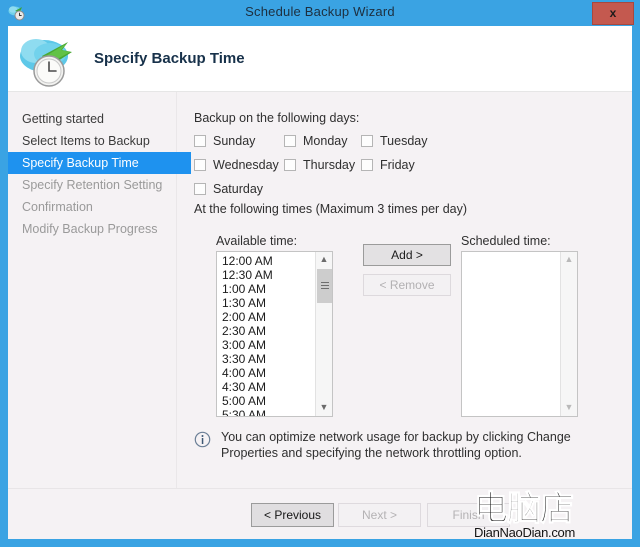 The image size is (640, 547). What do you see at coordinates (562, 532) in the screenshot?
I see `watermark-en-rest: .com` at bounding box center [562, 532].